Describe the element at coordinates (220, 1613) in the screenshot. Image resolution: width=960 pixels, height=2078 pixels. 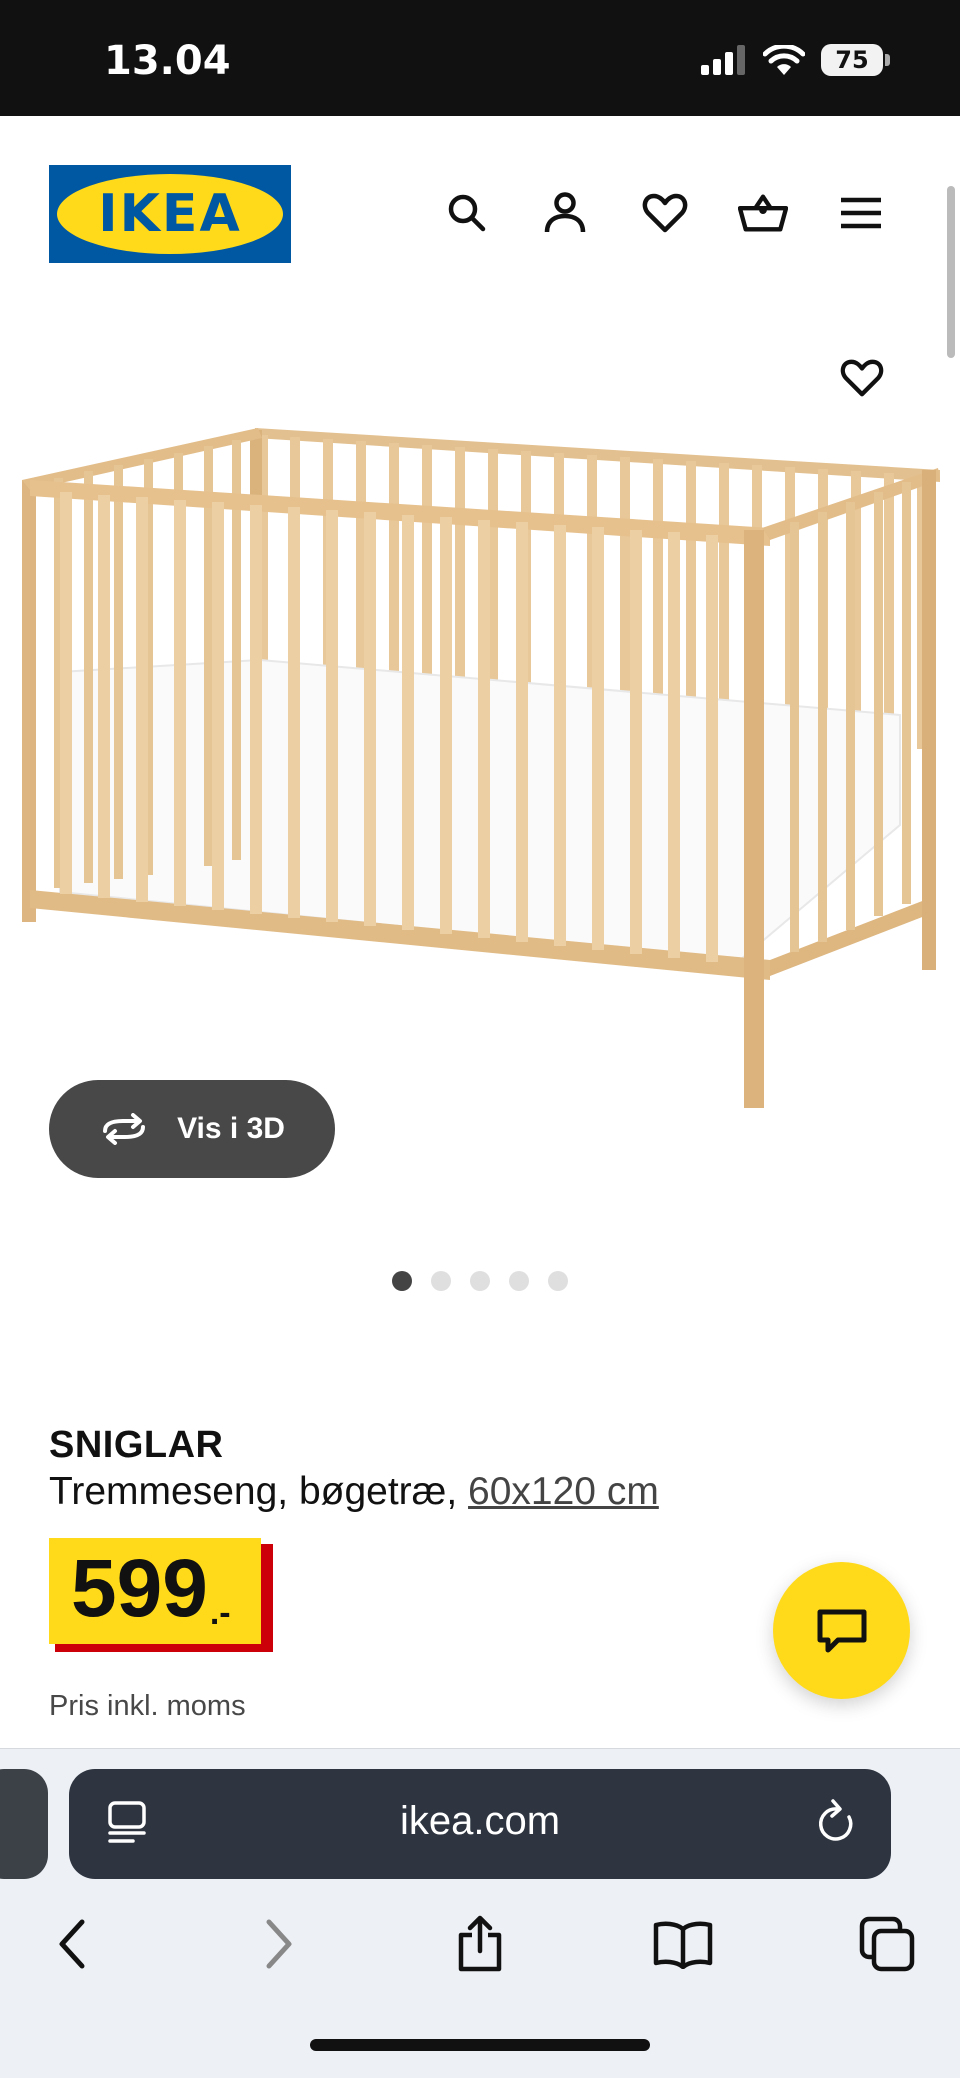
I see `price-decimal: .-` at that location.